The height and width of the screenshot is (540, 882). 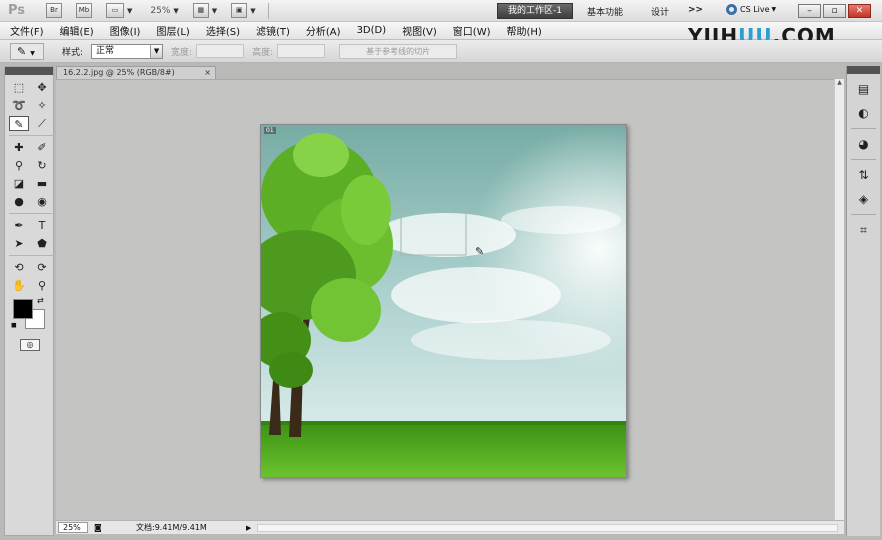 I want to click on status-bar: 25% ◙ 文档:9.41M/9.41M ▶, so click(x=450, y=527).